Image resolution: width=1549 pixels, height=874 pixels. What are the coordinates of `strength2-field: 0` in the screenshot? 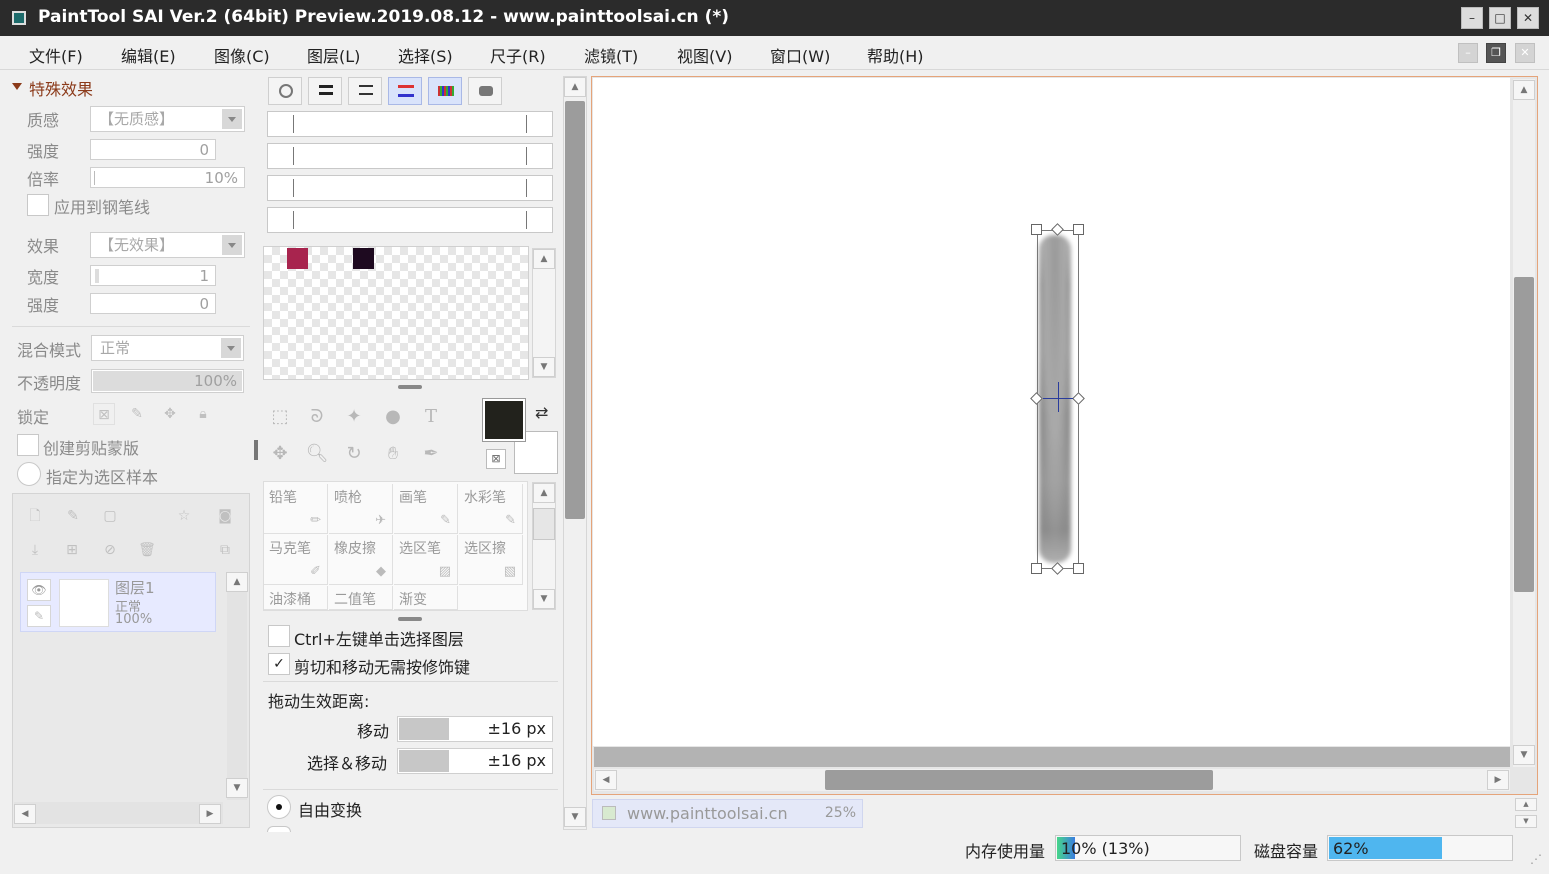 It's located at (153, 303).